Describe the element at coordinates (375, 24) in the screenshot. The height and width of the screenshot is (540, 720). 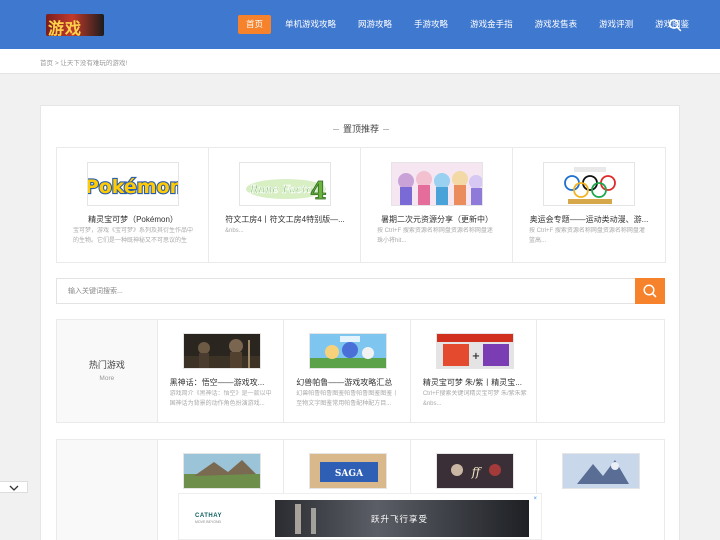
I see `nav-online-game-guides: 网游攻略` at that location.